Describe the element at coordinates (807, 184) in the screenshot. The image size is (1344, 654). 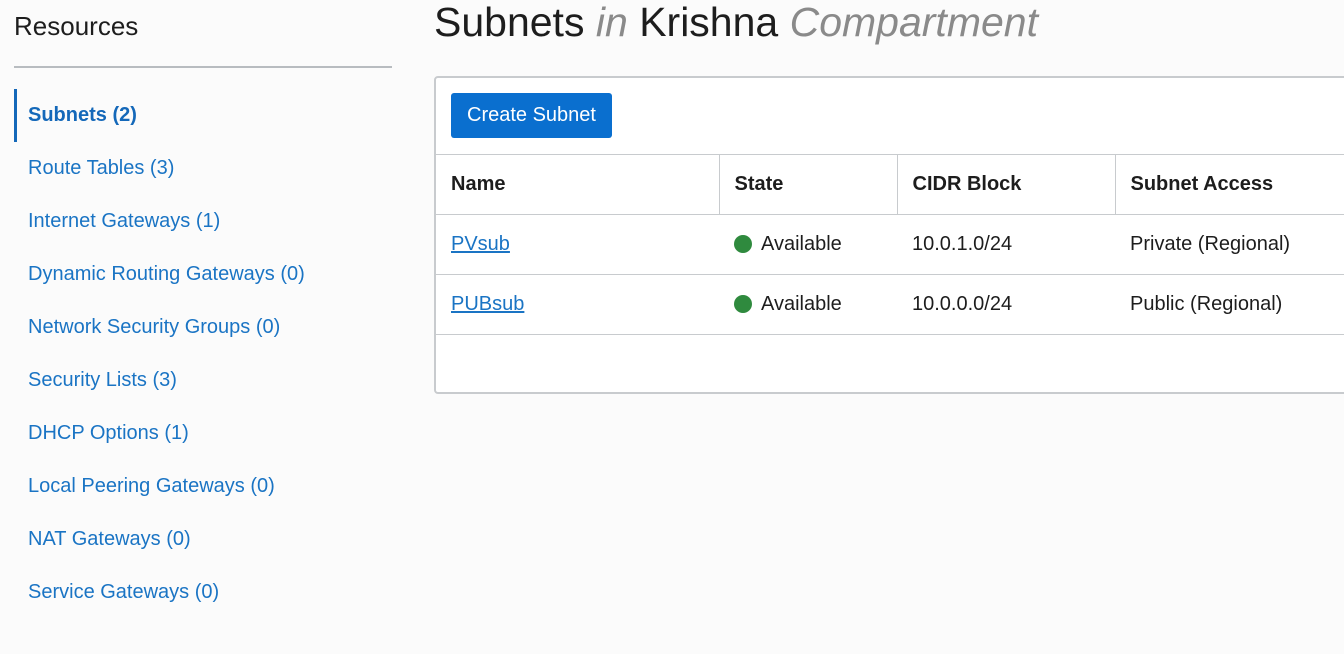
I see `column-header-state: State` at that location.